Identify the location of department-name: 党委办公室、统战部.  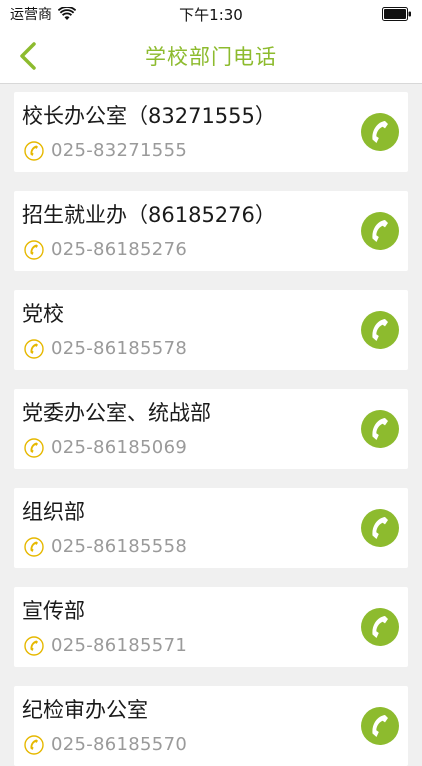
(116, 413).